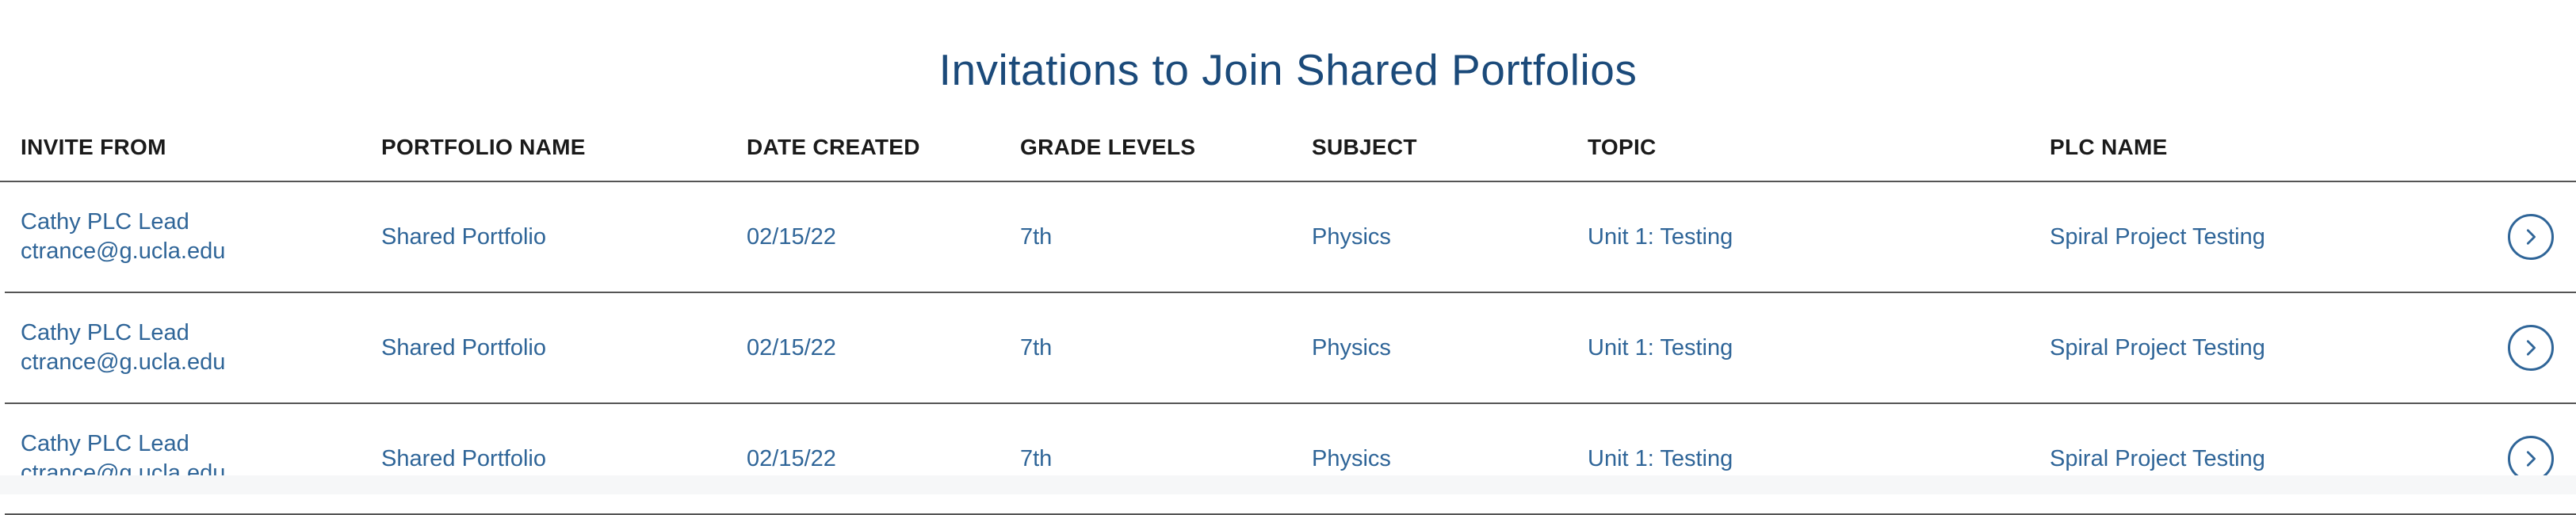 Image resolution: width=2576 pixels, height=515 pixels. Describe the element at coordinates (1622, 147) in the screenshot. I see `header-topic: TOPIC` at that location.